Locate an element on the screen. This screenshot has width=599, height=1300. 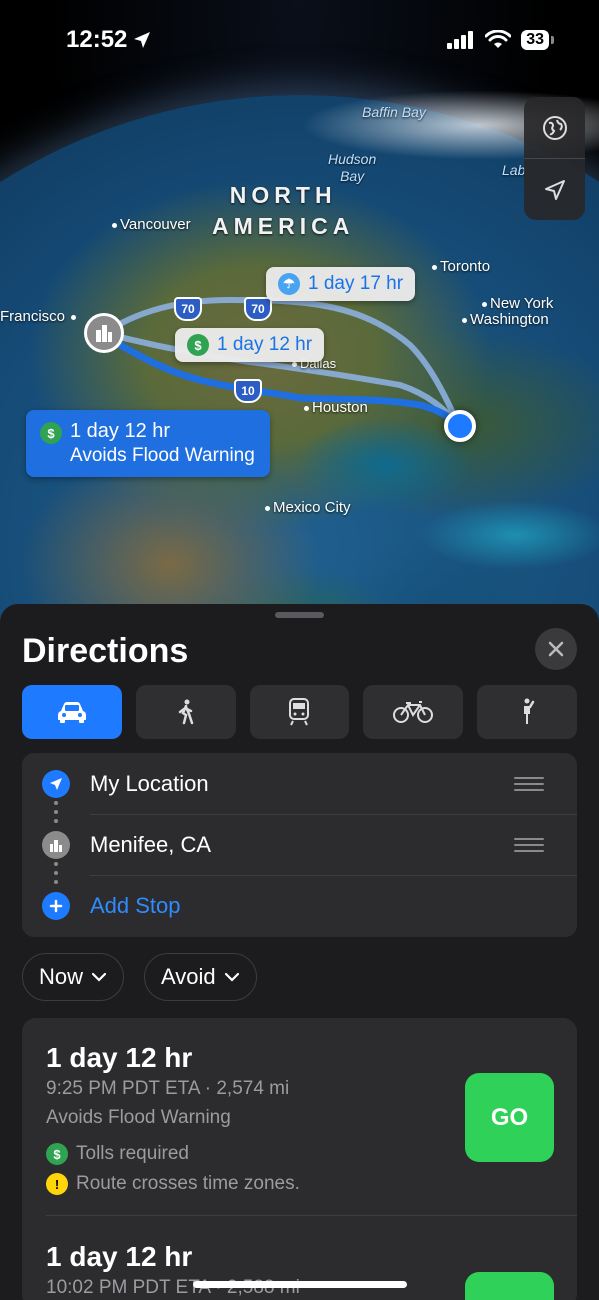
rideshare-icon is located at coordinates (529, 711).